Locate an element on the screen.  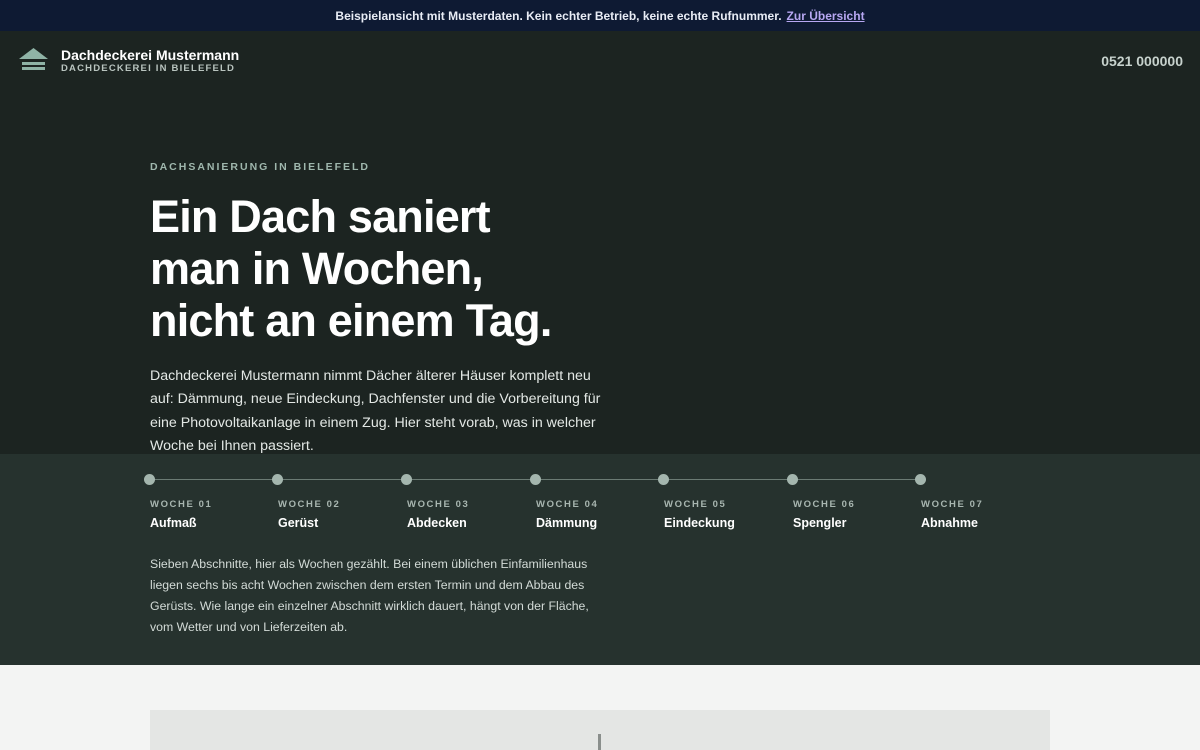
step-week: WOCHE 05 is located at coordinates (695, 504).